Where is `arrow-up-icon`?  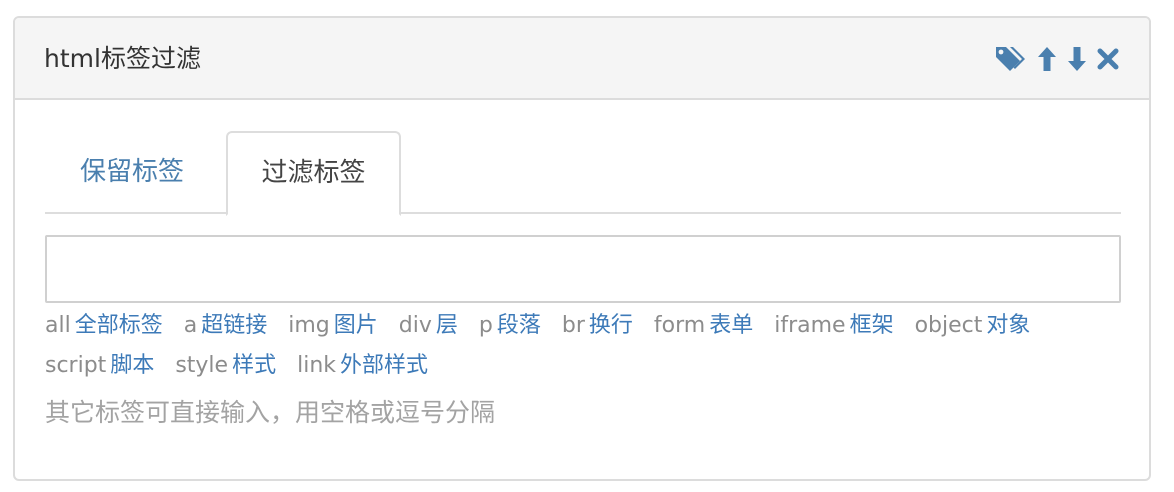 arrow-up-icon is located at coordinates (1047, 59).